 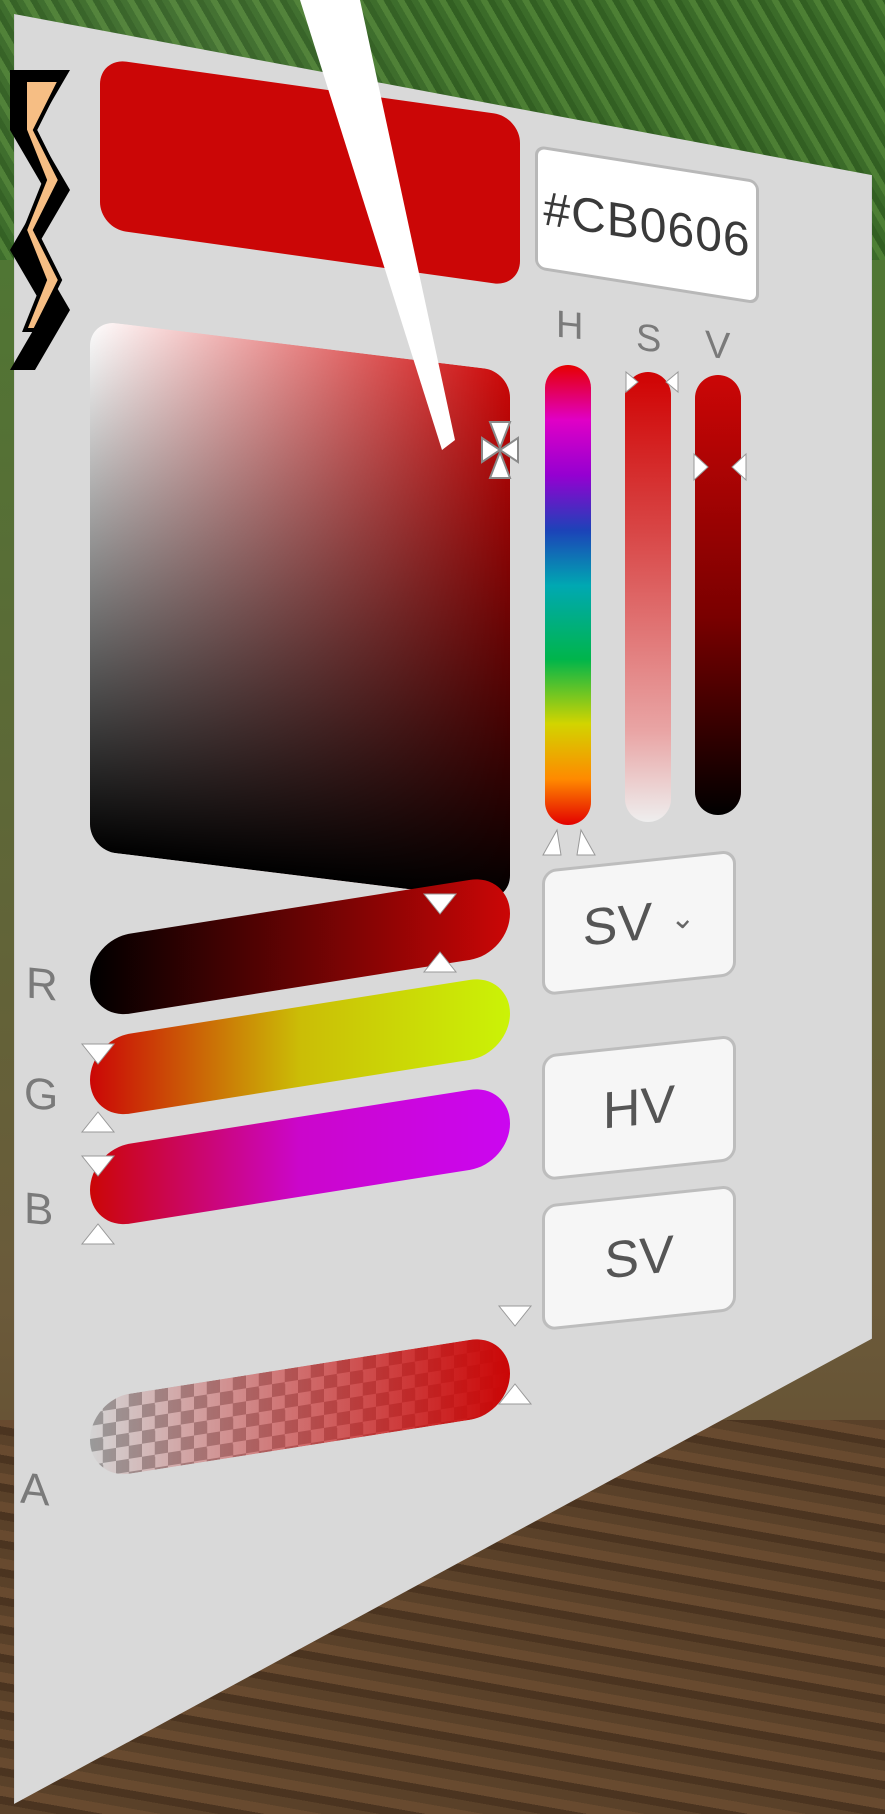 I want to click on sv-button: SV, so click(x=639, y=1257).